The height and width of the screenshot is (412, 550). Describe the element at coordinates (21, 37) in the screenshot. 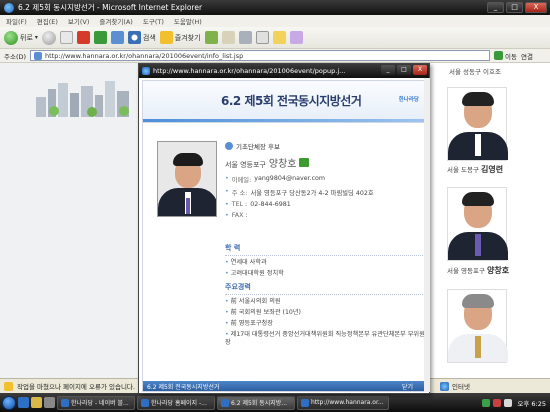

I see `back-button: 뒤로 ▾` at that location.